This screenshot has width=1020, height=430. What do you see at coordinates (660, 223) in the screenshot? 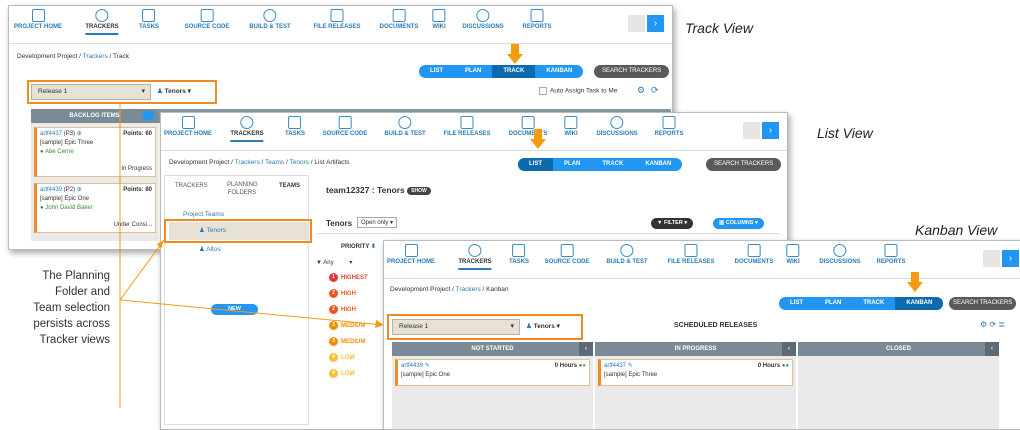
I see `filter-icon: ▼` at bounding box center [660, 223].